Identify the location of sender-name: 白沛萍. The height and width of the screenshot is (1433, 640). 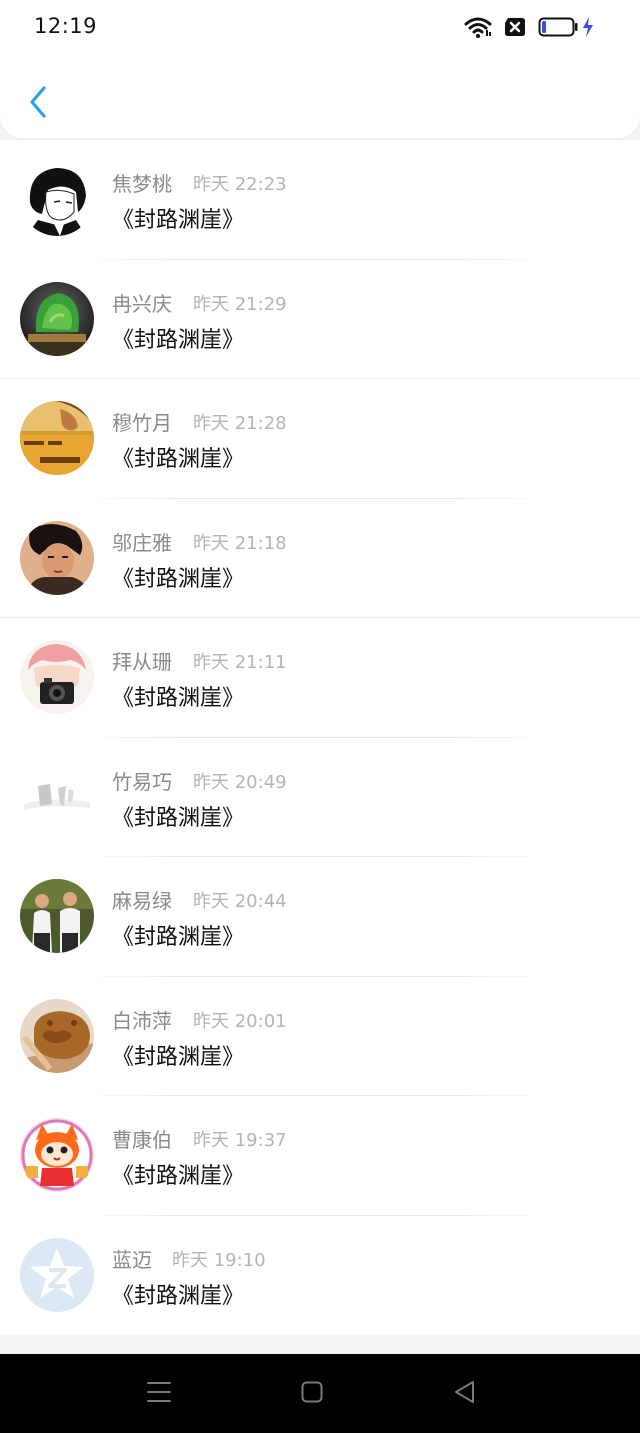
(142, 1020).